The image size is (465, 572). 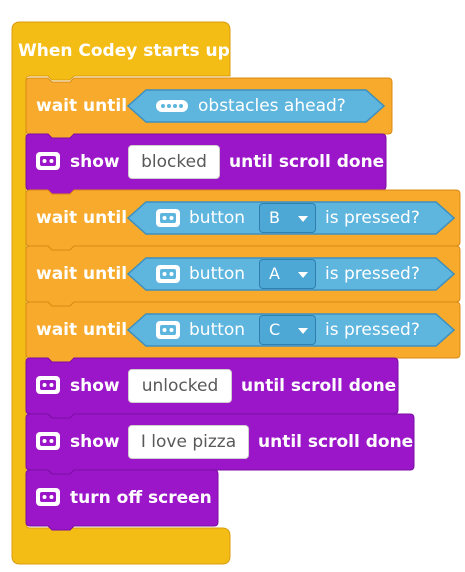 I want to click on codey-icon, so click(x=48, y=497).